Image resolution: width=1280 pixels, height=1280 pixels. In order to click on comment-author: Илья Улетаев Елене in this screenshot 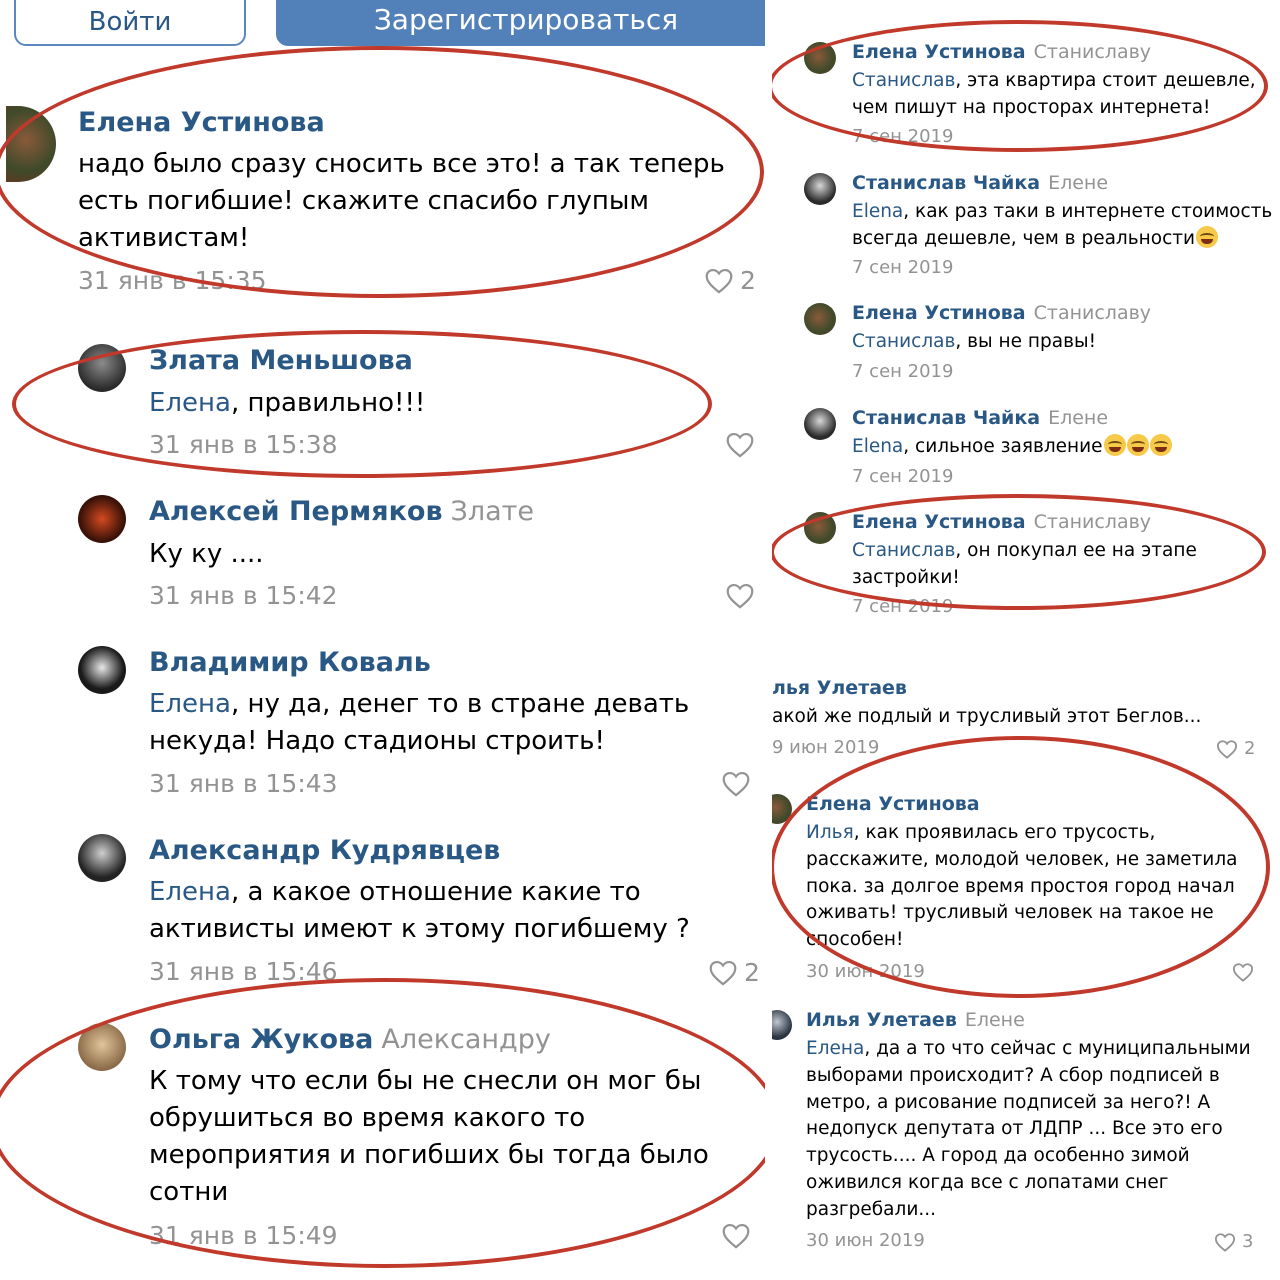, I will do `click(915, 1020)`.